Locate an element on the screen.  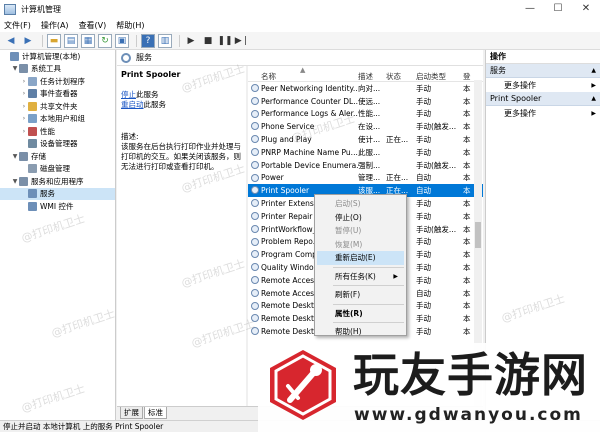
restart-service-link: 重启动 is located at coordinates (132, 104).